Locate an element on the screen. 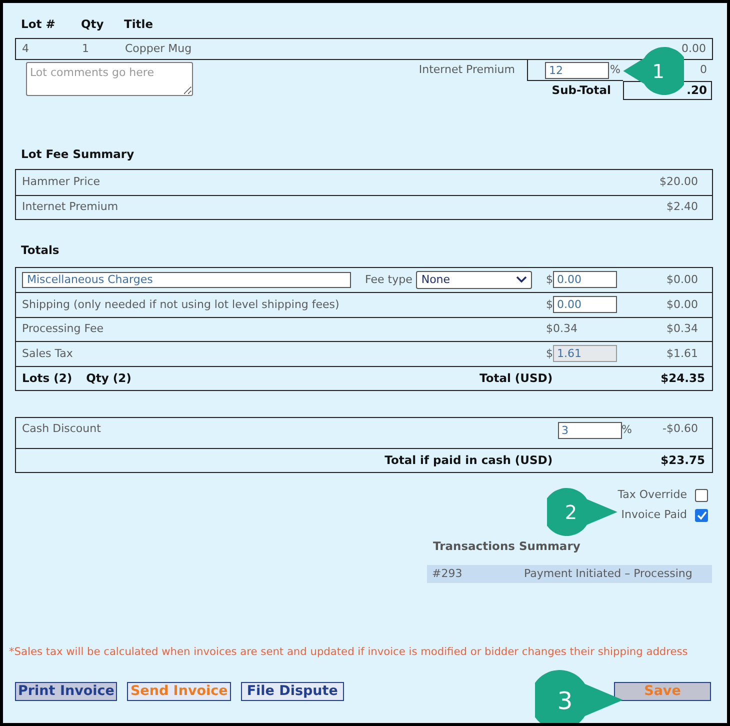  table-cell-text: 0.00 is located at coordinates (694, 48).